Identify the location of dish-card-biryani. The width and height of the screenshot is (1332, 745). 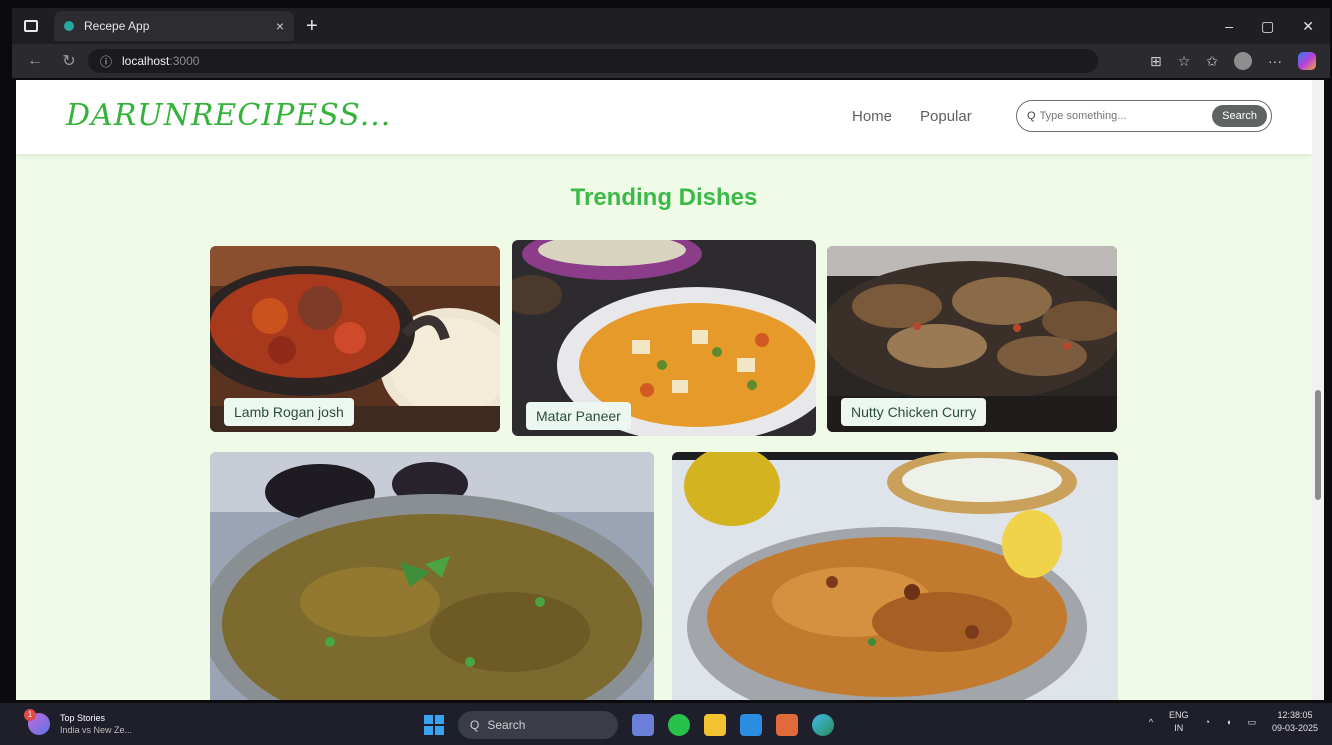
(895, 576).